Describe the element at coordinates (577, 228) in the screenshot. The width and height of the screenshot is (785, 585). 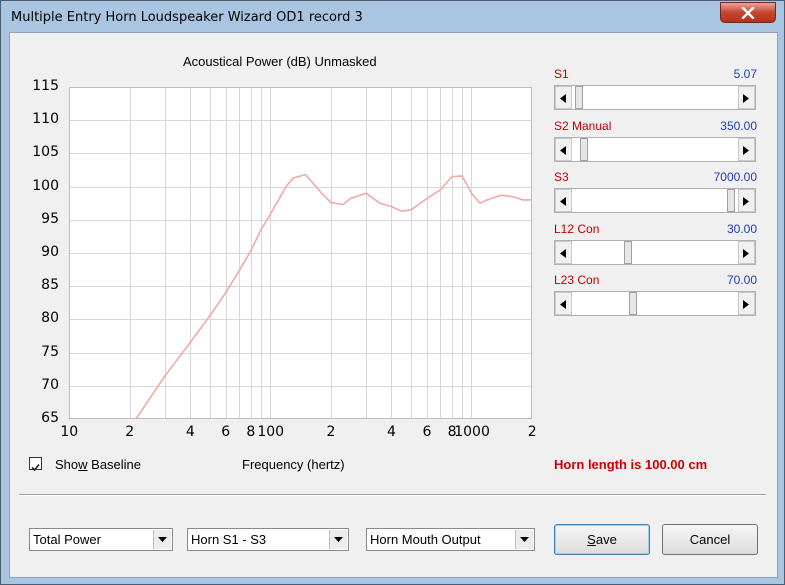
I see `slider-label: L12 Con` at that location.